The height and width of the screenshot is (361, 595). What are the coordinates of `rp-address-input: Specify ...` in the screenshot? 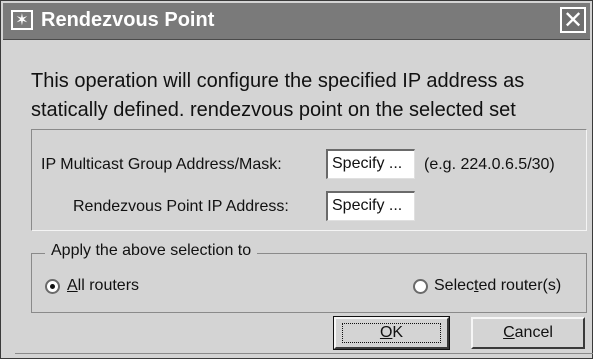 It's located at (370, 206).